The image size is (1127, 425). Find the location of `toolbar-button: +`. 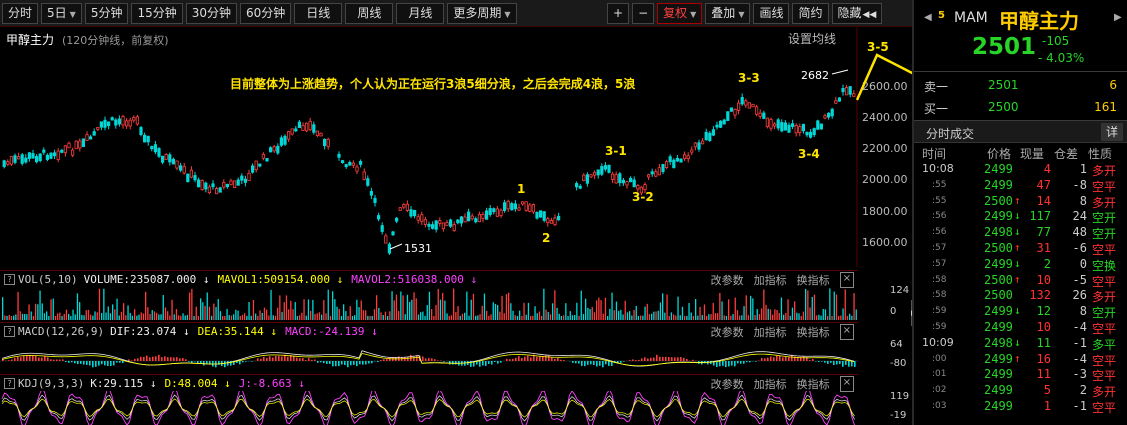

toolbar-button: + is located at coordinates (618, 13).